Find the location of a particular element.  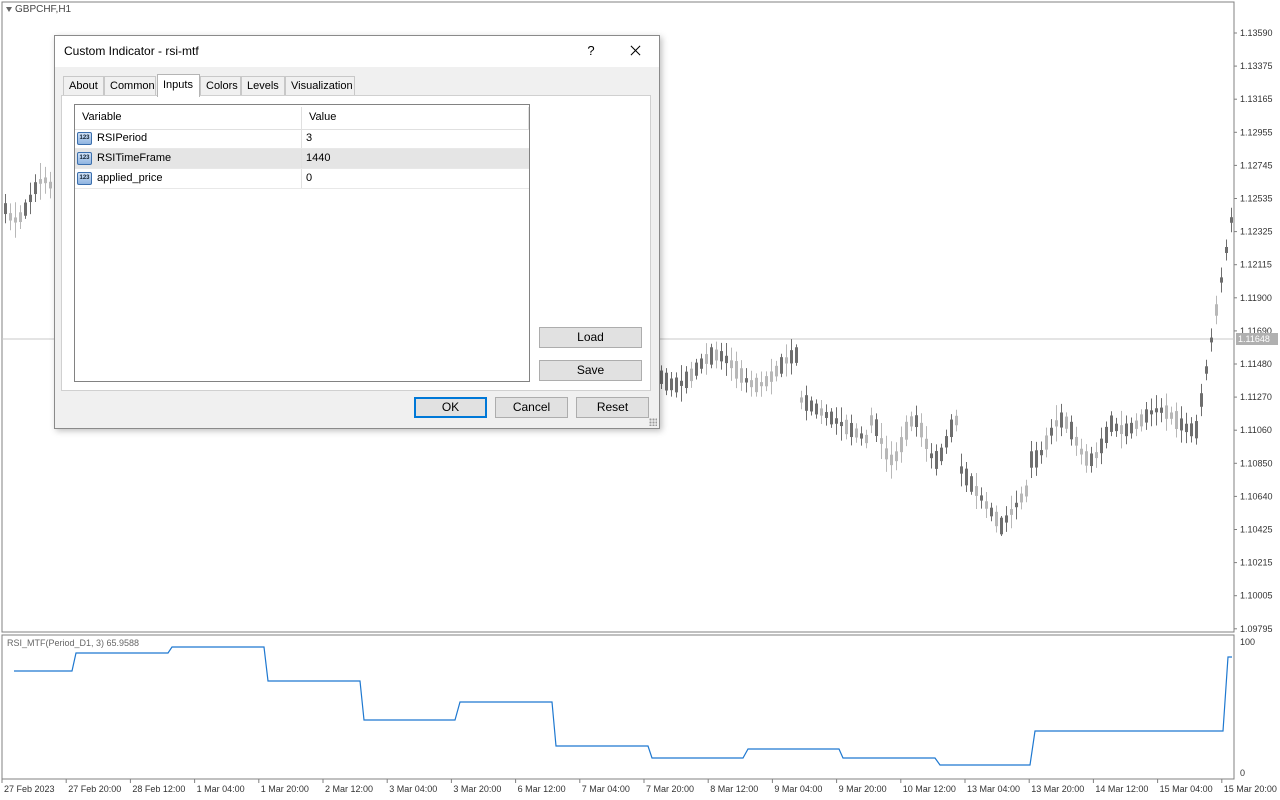

tab-inputs: Inputs is located at coordinates (178, 85).